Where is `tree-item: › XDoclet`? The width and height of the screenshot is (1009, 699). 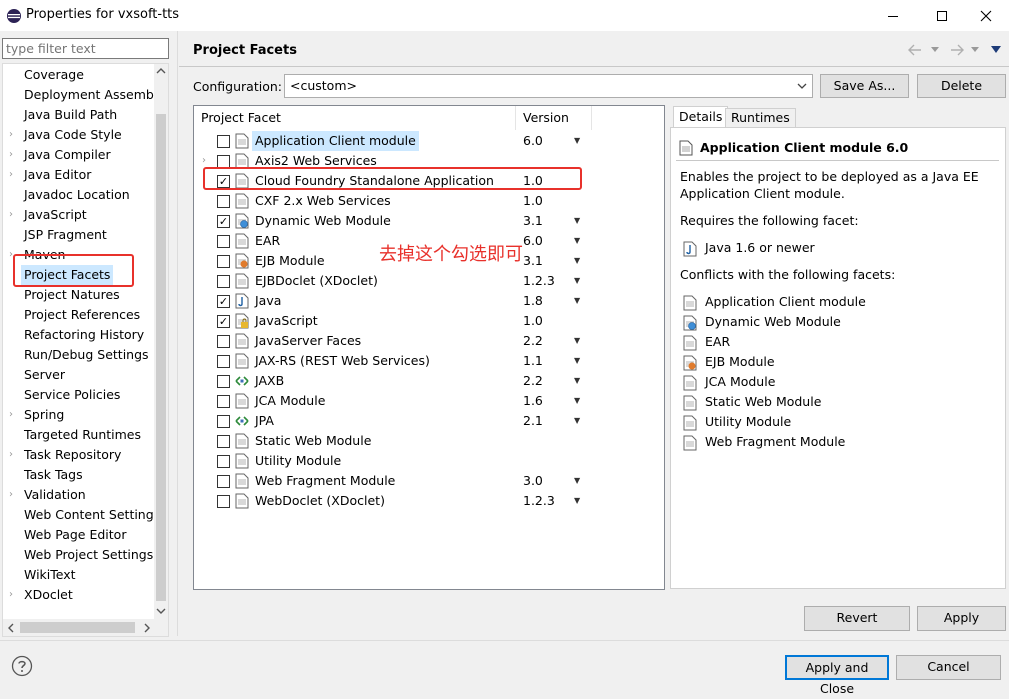
tree-item: › XDoclet is located at coordinates (78, 595).